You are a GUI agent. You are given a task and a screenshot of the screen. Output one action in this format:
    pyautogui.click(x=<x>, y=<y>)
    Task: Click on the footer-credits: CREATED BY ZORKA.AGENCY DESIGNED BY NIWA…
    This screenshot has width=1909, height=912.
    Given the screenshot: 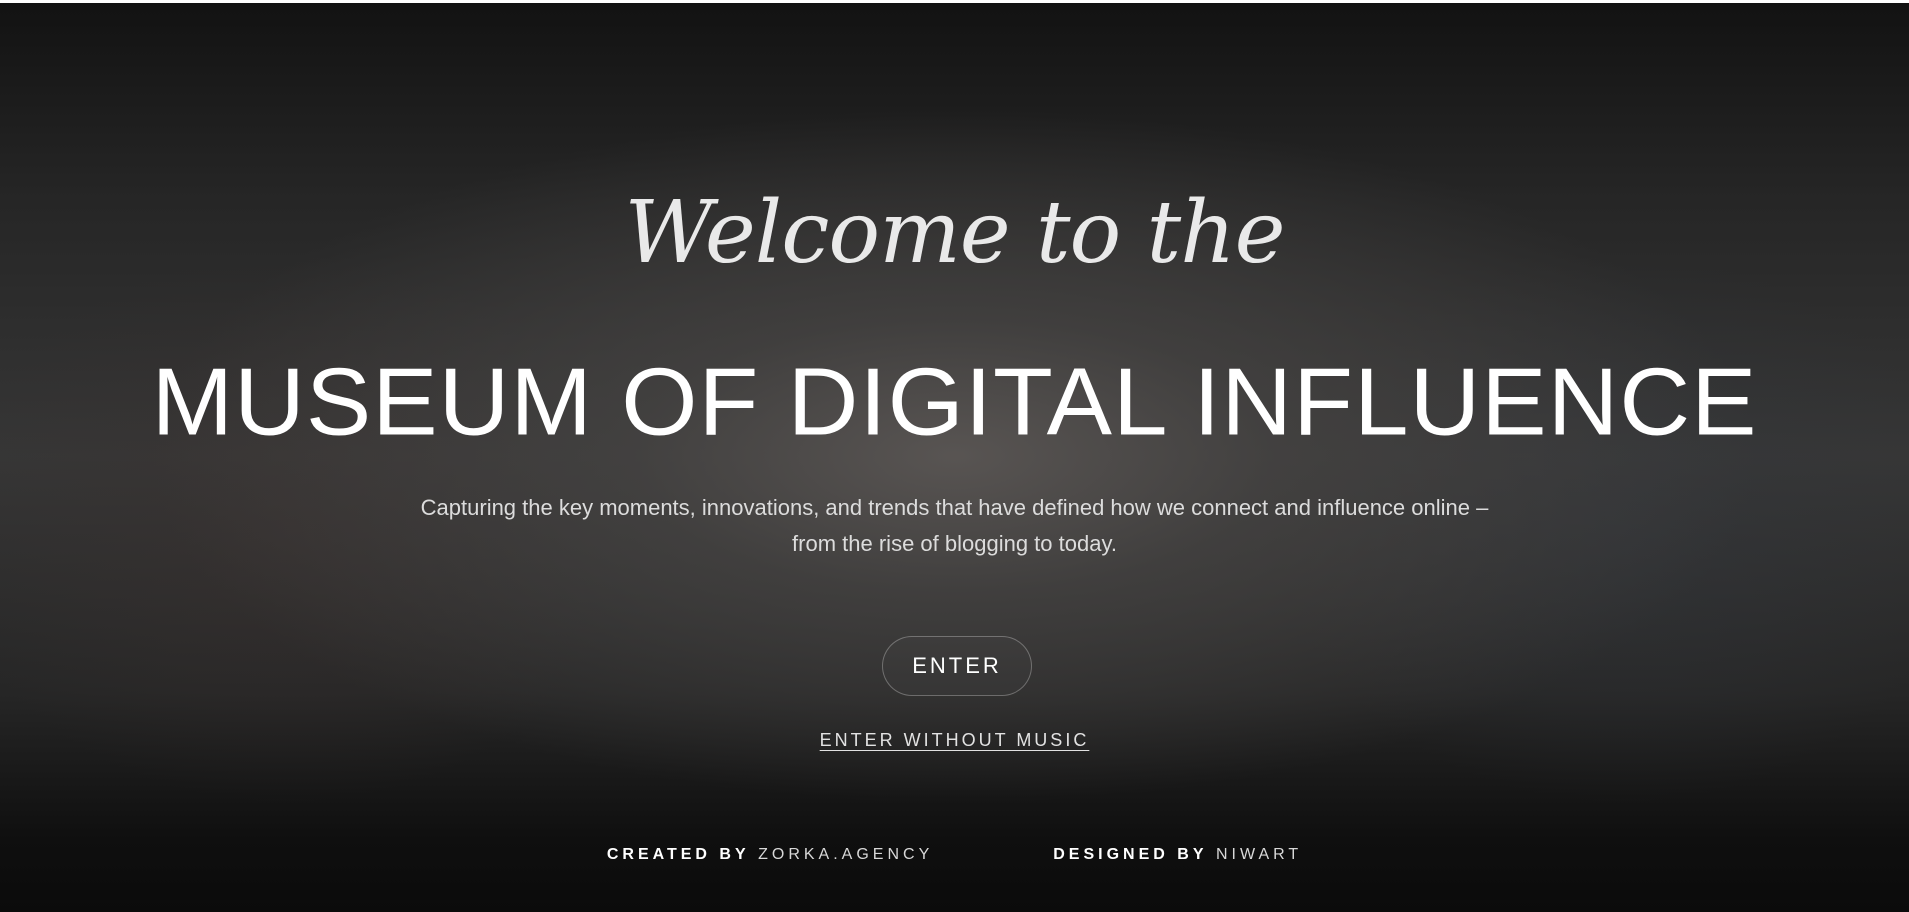 What is the action you would take?
    pyautogui.click(x=954, y=855)
    